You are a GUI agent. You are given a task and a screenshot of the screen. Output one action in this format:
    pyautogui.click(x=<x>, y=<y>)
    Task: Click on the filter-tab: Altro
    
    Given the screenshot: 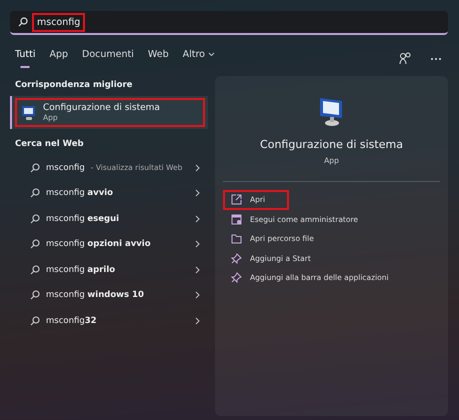 What is the action you would take?
    pyautogui.click(x=198, y=58)
    